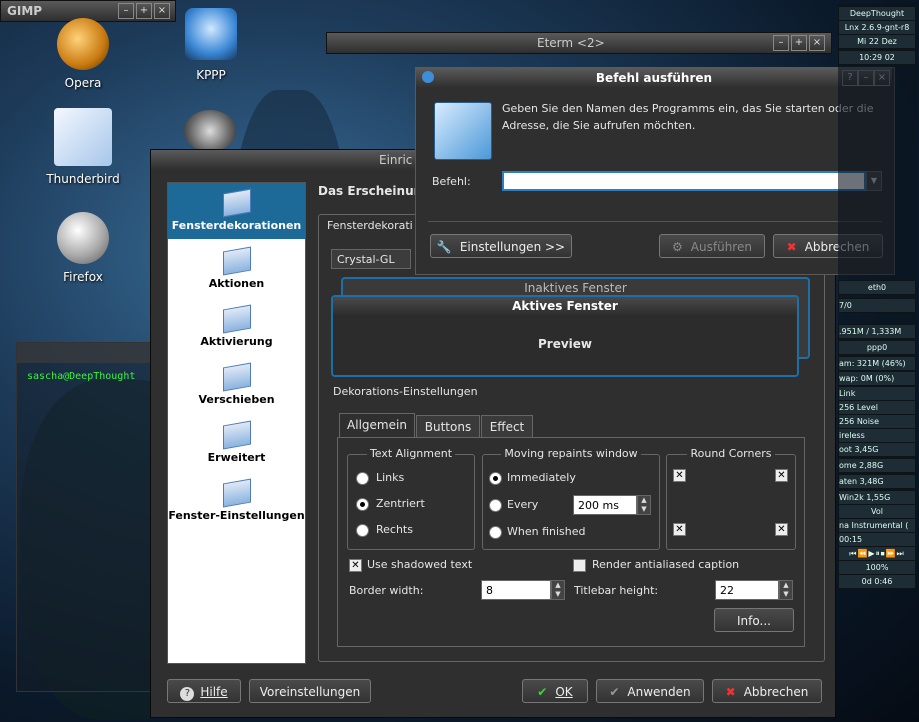  Describe the element at coordinates (236, 319) in the screenshot. I see `window-activation-icon` at that location.